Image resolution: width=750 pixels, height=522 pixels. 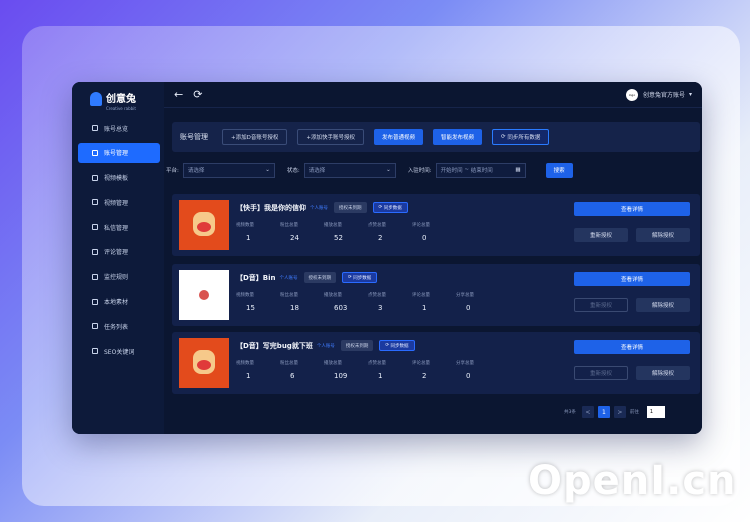 What do you see at coordinates (119, 351) in the screenshot?
I see `sidebar-item-9: SEO关键词` at bounding box center [119, 351].